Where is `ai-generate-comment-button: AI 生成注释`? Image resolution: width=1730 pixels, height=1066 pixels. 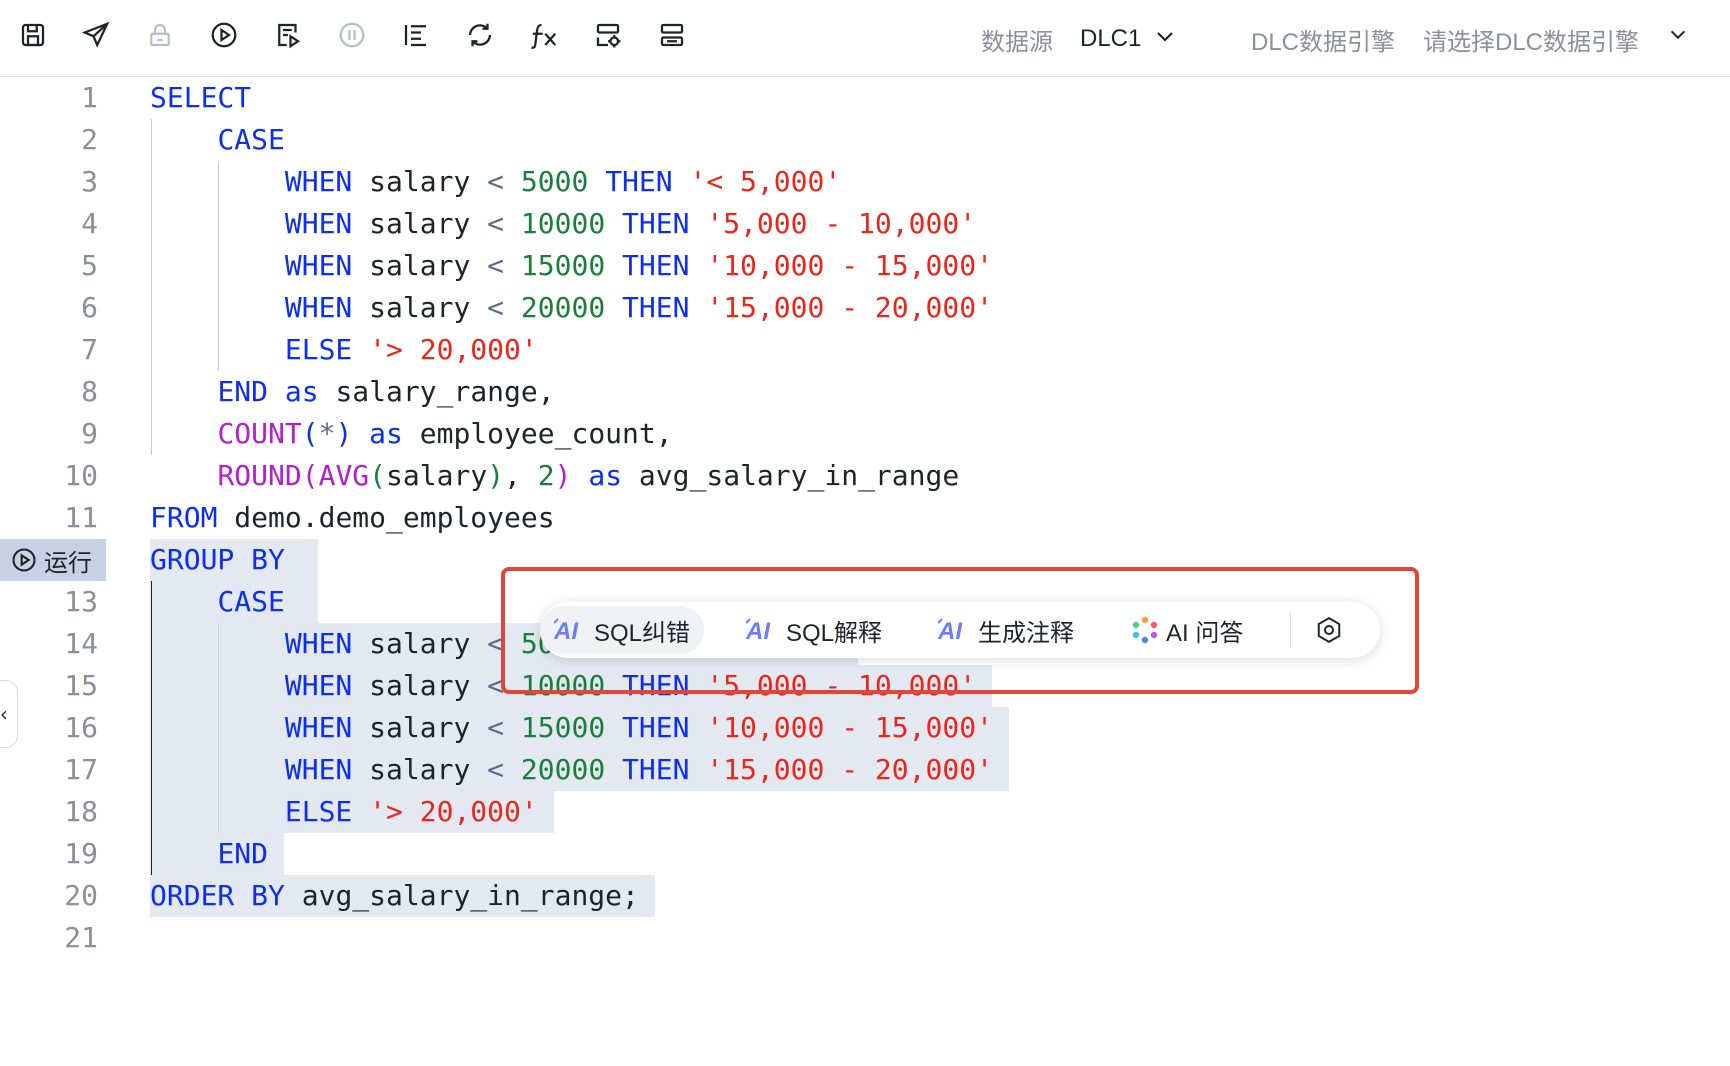 ai-generate-comment-button: AI 生成注释 is located at coordinates (1006, 630).